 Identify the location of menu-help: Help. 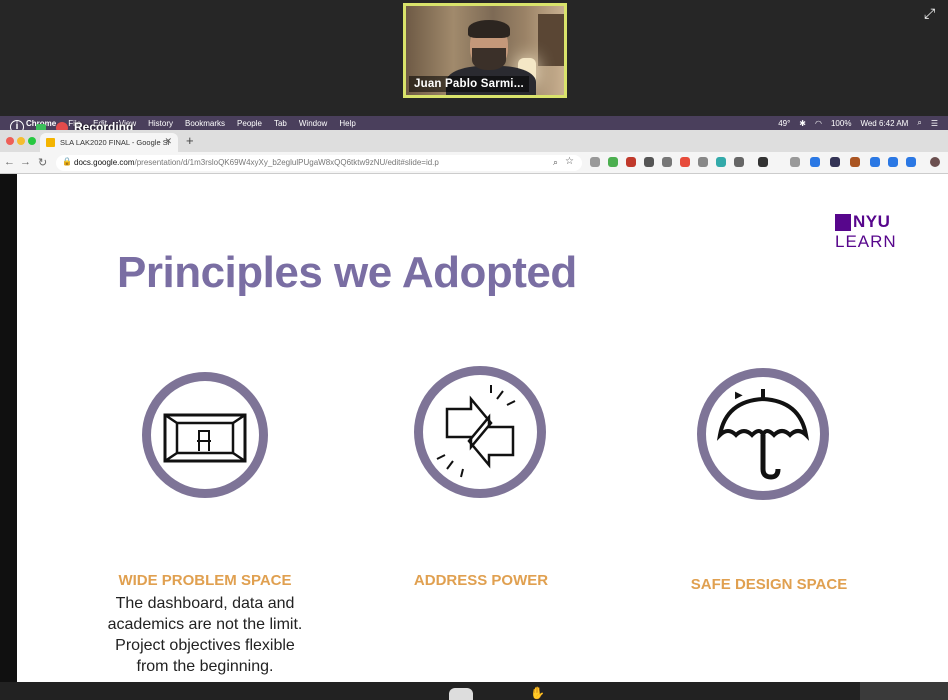
(347, 123).